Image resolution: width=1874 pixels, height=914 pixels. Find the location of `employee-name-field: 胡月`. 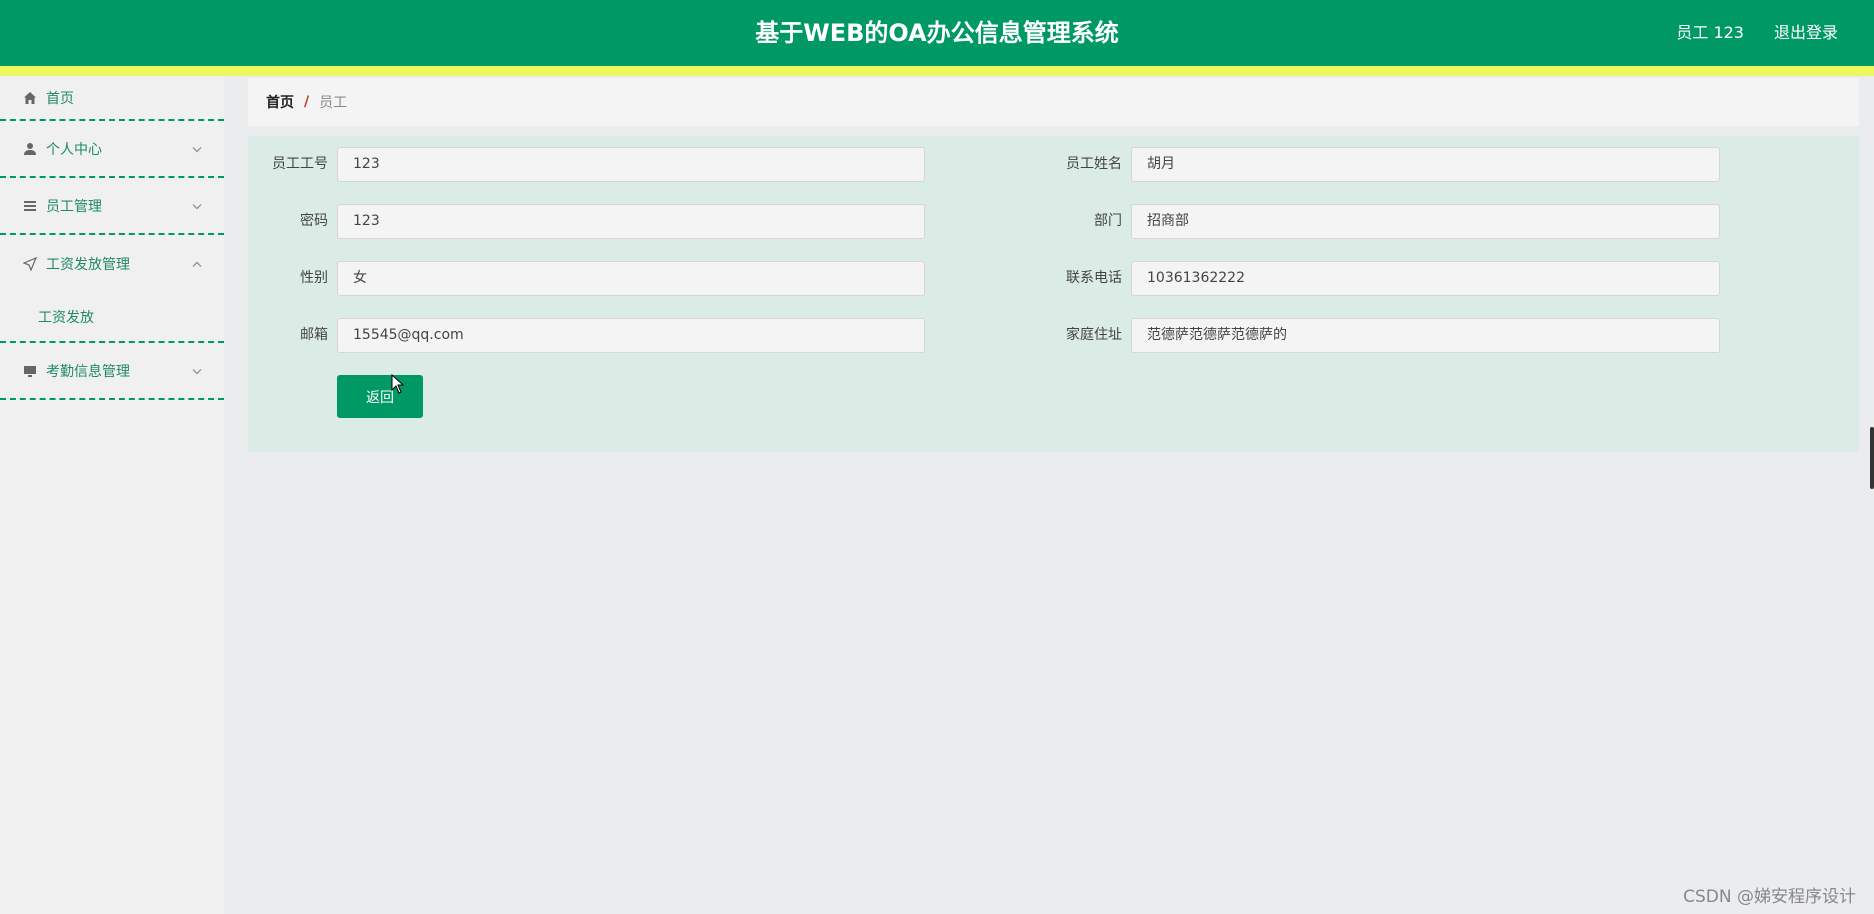

employee-name-field: 胡月 is located at coordinates (1425, 164).